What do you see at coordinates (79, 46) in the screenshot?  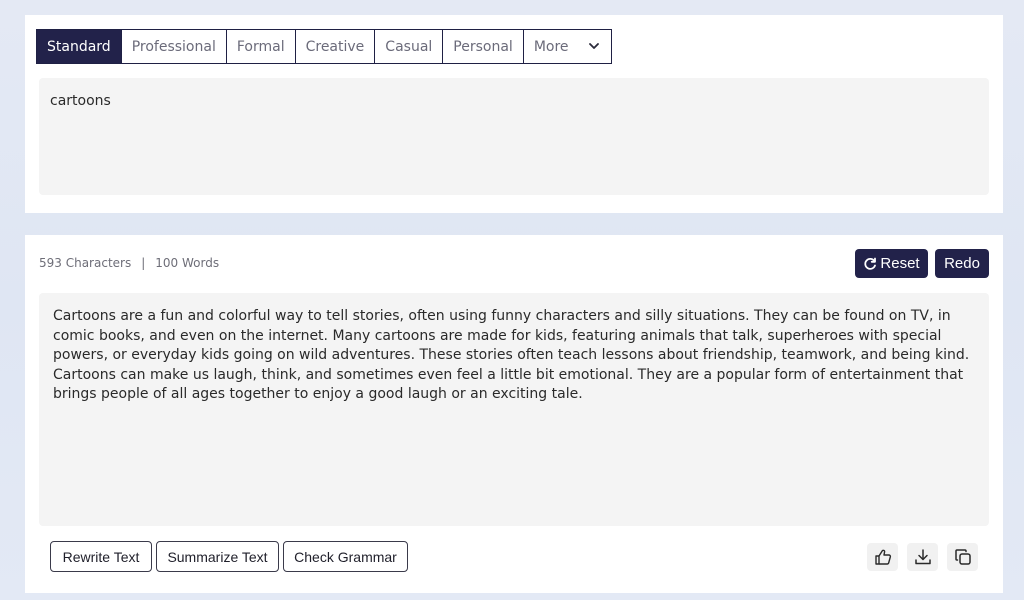 I see `tab-standard: Standard` at bounding box center [79, 46].